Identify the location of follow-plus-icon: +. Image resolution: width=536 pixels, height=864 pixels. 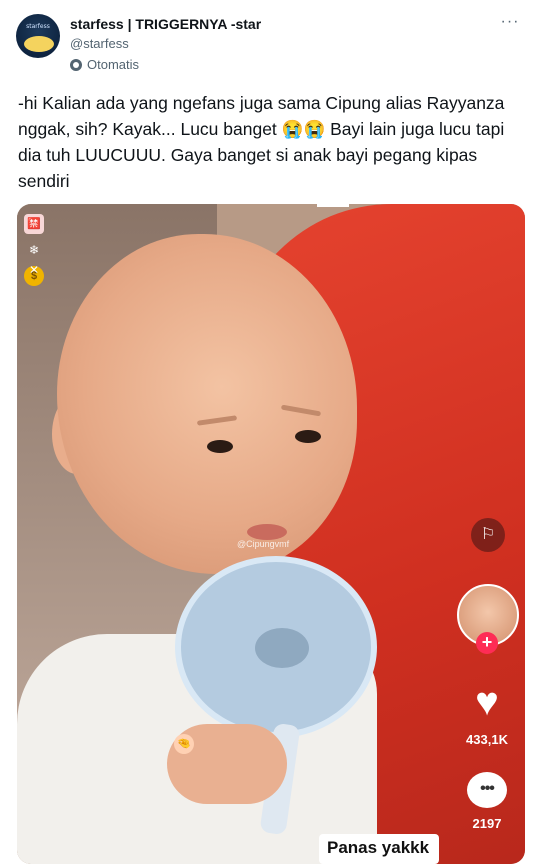
(487, 643).